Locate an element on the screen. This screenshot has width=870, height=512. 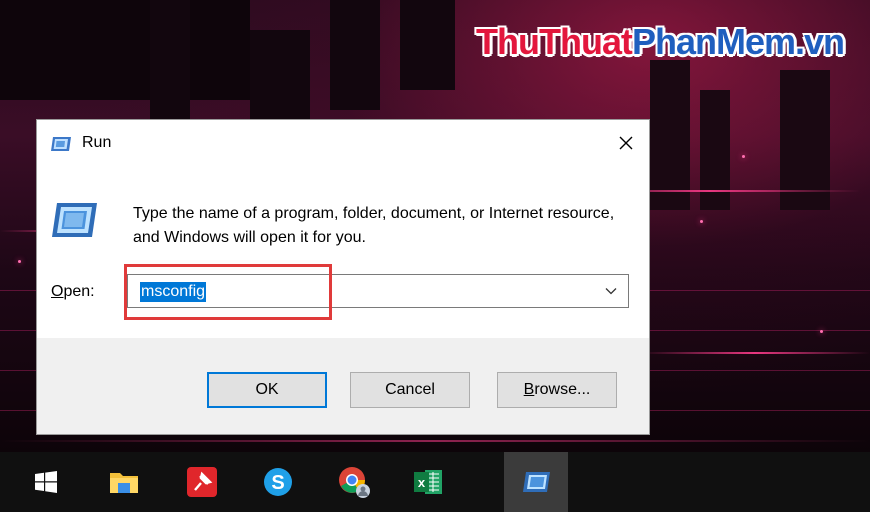
watermark-logo: ThuThuatPhanMem.vn is located at coordinates (660, 41).